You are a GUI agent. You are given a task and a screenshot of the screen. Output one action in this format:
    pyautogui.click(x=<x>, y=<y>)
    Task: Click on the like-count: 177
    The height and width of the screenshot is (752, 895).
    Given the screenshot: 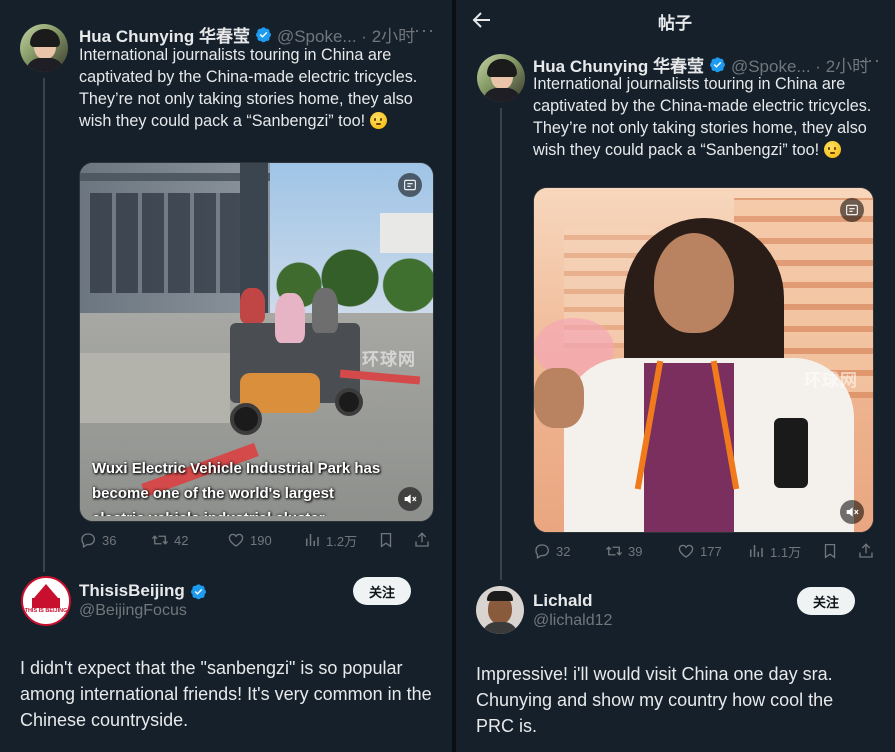 What is the action you would take?
    pyautogui.click(x=711, y=551)
    